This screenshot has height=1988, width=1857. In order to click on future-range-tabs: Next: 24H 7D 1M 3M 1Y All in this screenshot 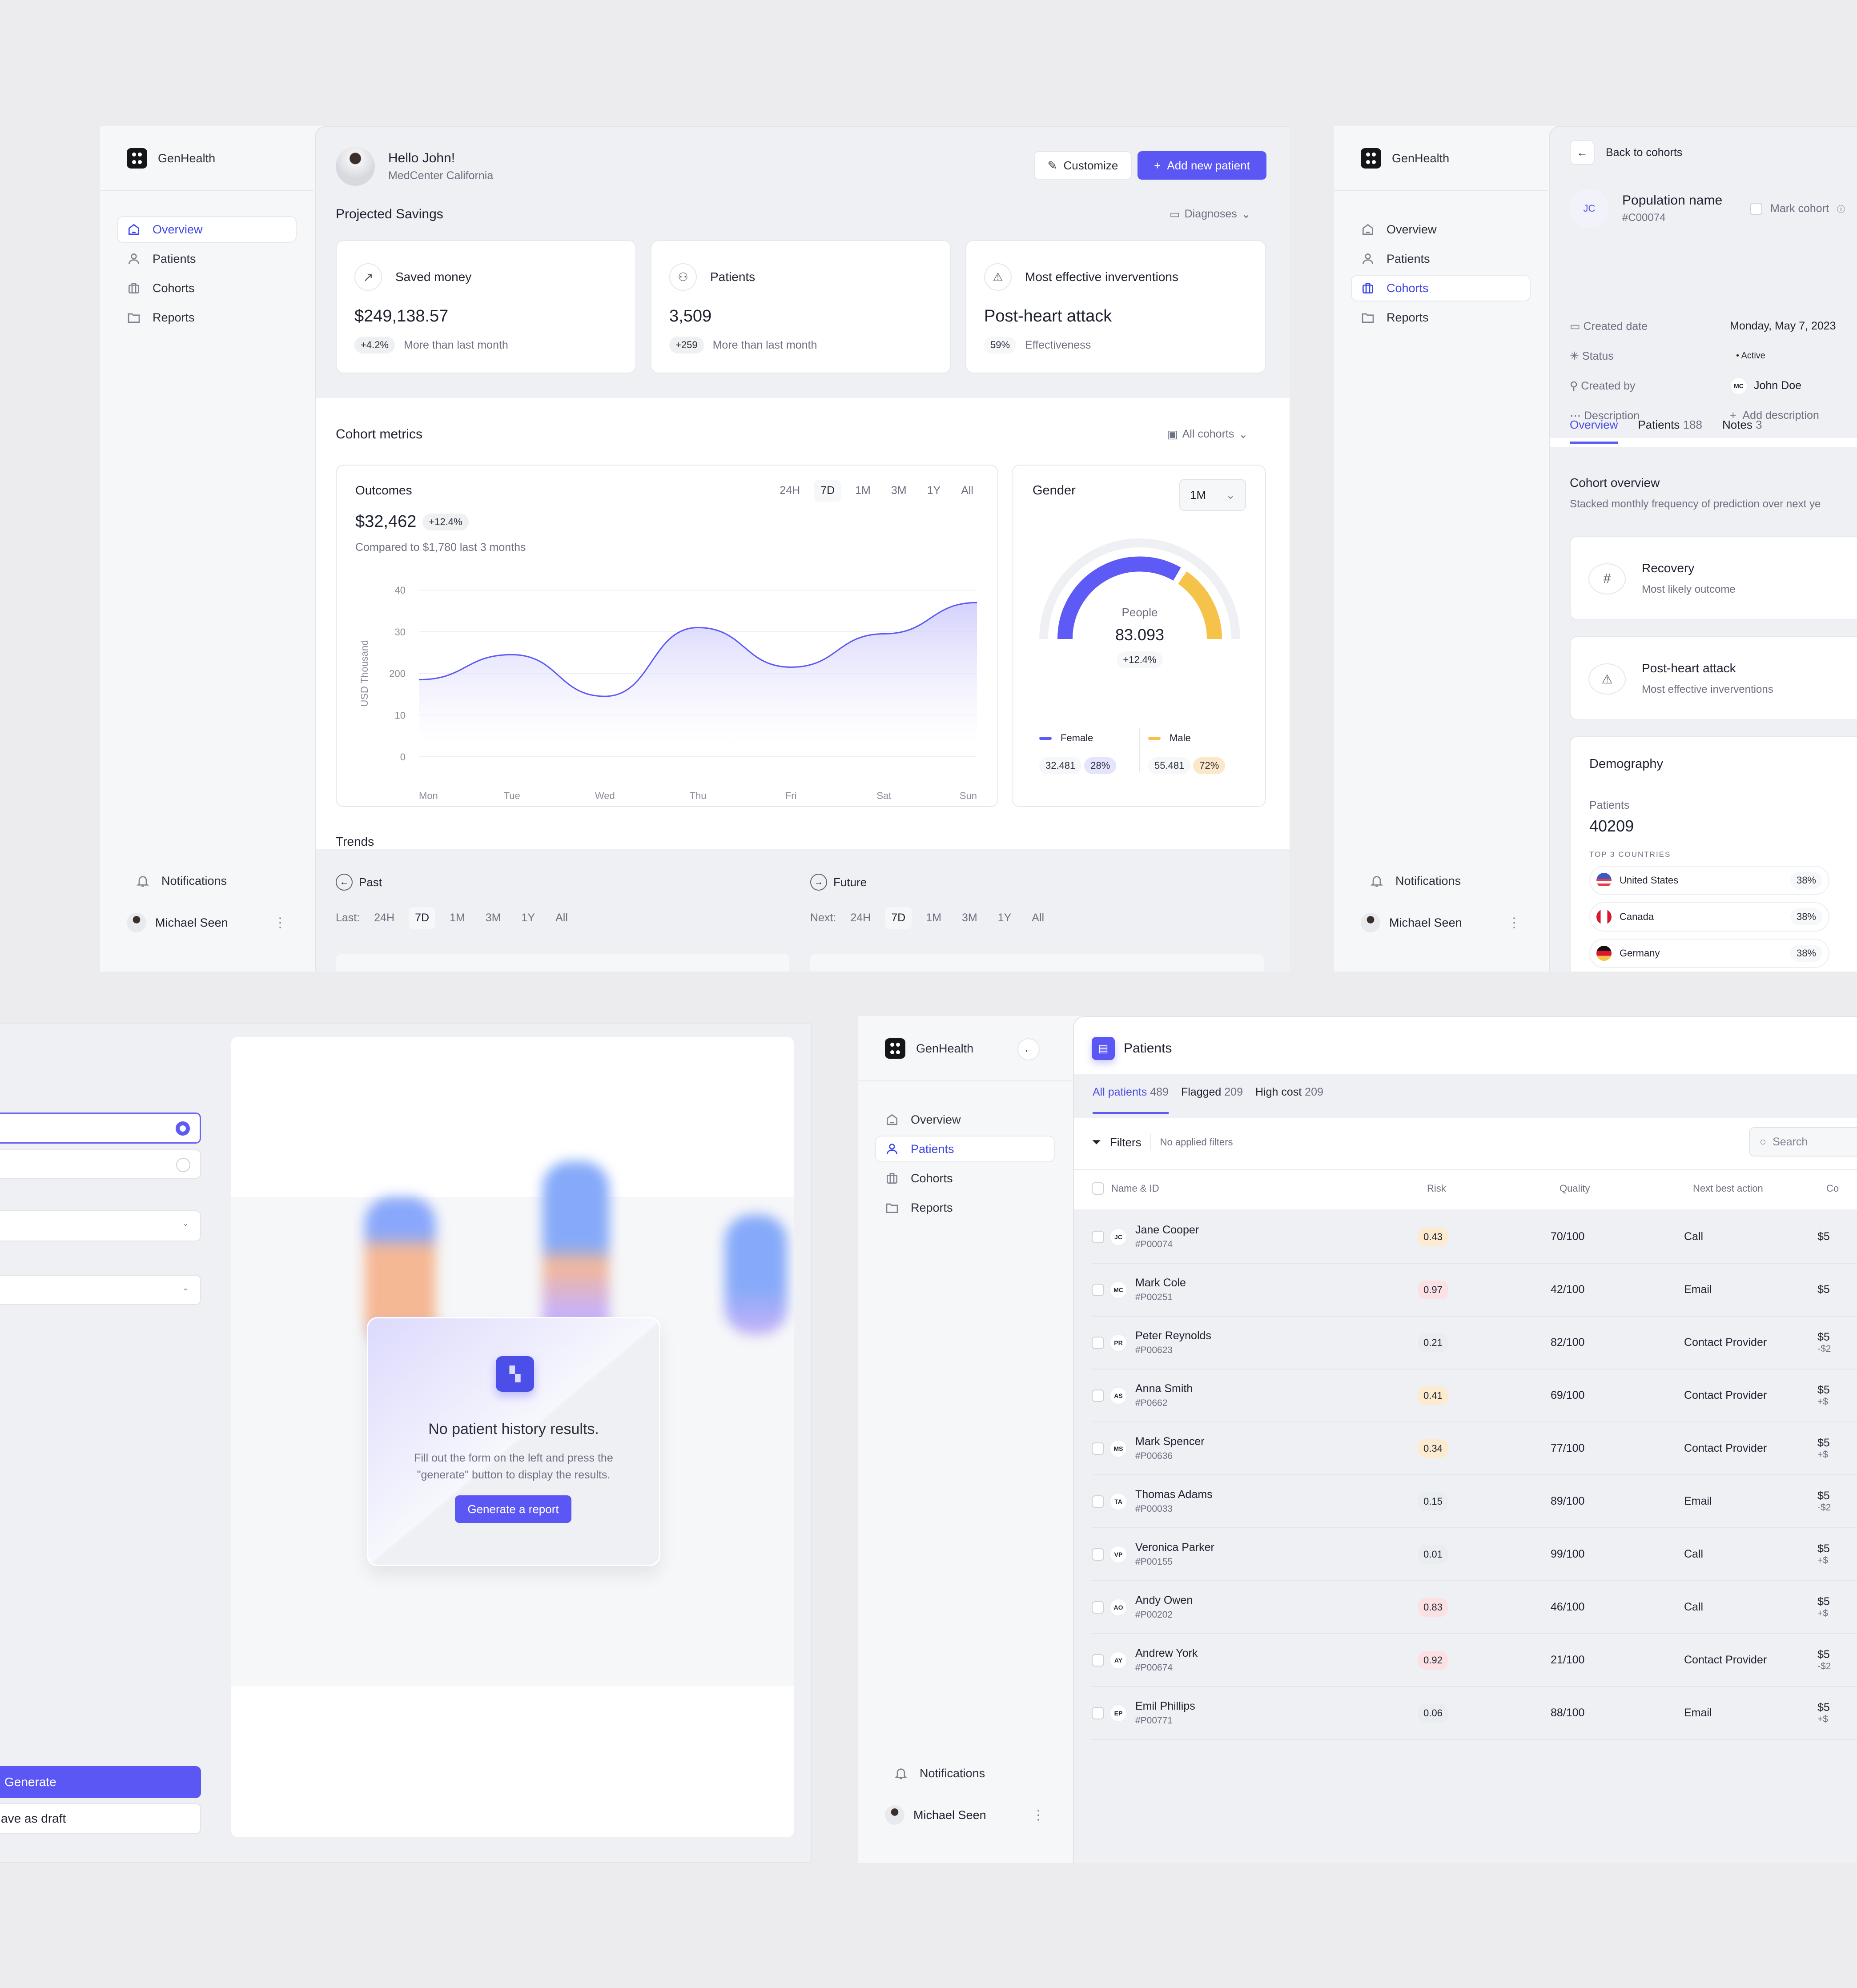, I will do `click(930, 918)`.